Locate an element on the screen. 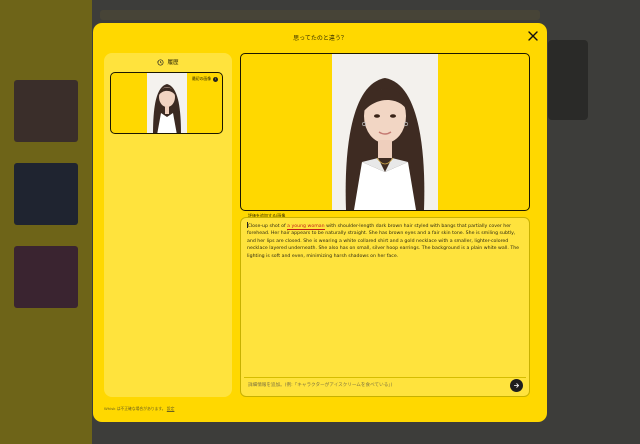 The width and height of the screenshot is (640, 444). history-badge-label: 最初の画像 is located at coordinates (201, 78).